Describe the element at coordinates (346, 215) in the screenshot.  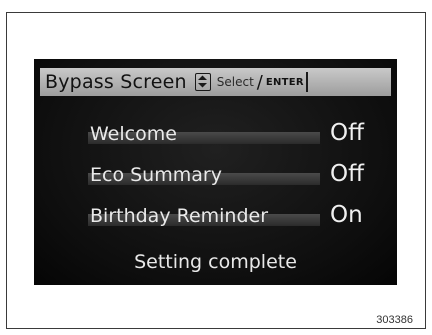
I see `setting-value: On` at that location.